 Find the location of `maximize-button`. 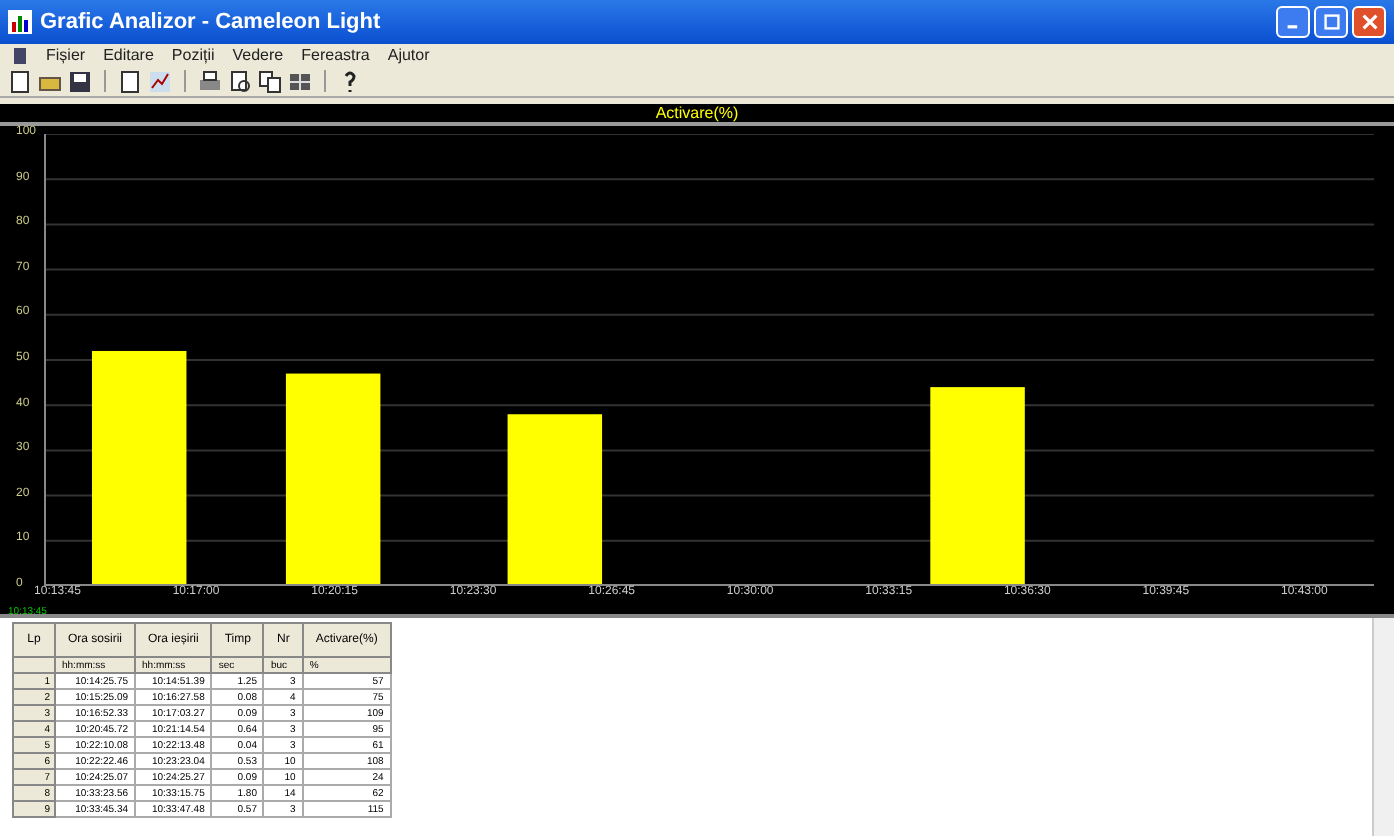

maximize-button is located at coordinates (1331, 22).